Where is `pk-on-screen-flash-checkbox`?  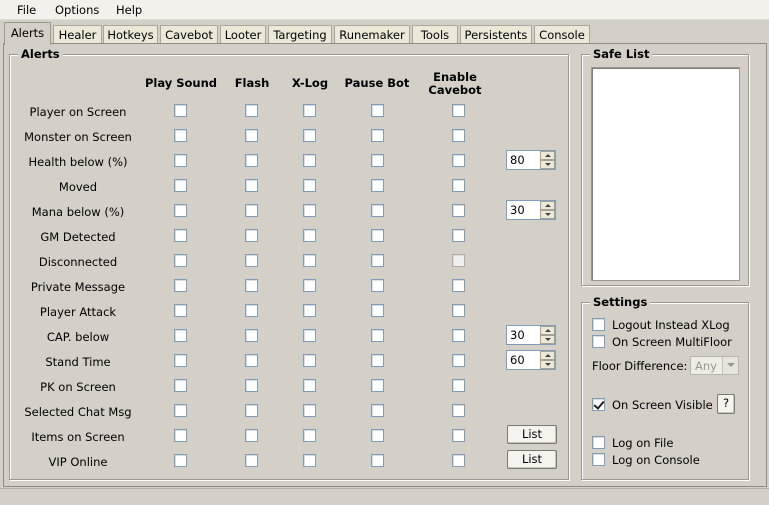
pk-on-screen-flash-checkbox is located at coordinates (251, 385).